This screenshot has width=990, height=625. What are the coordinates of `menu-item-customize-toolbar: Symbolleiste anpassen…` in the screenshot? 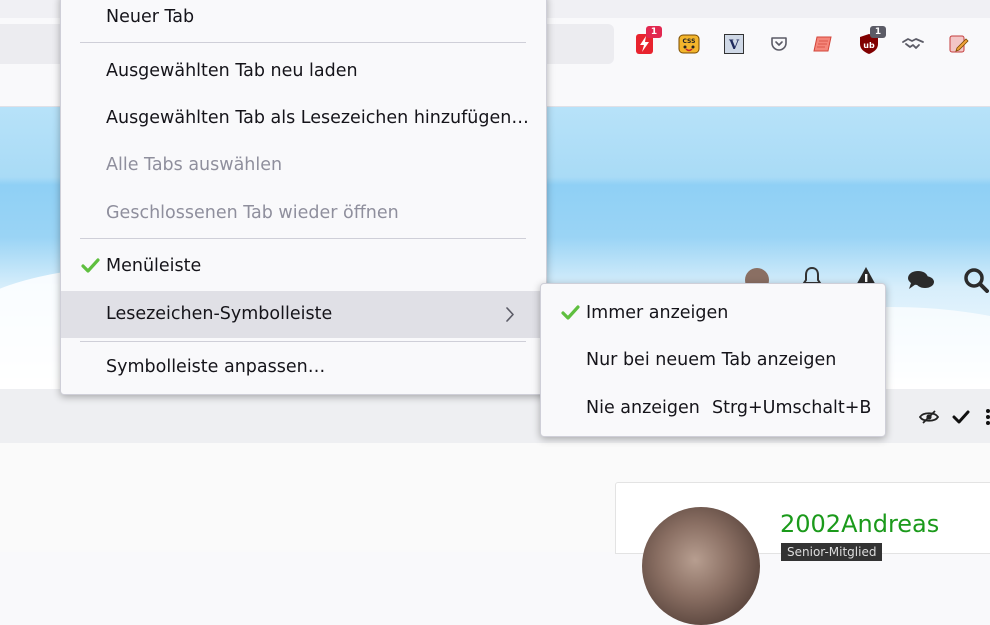 It's located at (303, 367).